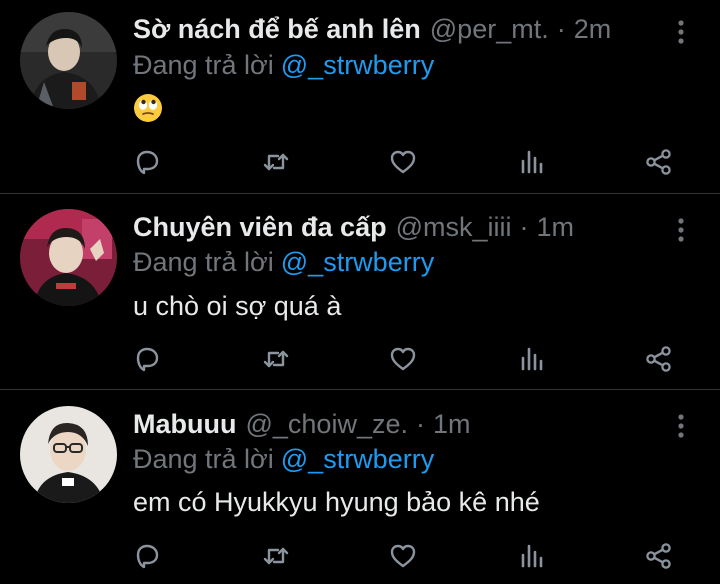 The width and height of the screenshot is (720, 584). What do you see at coordinates (326, 424) in the screenshot?
I see `user-handle: @_choiw_ze.` at bounding box center [326, 424].